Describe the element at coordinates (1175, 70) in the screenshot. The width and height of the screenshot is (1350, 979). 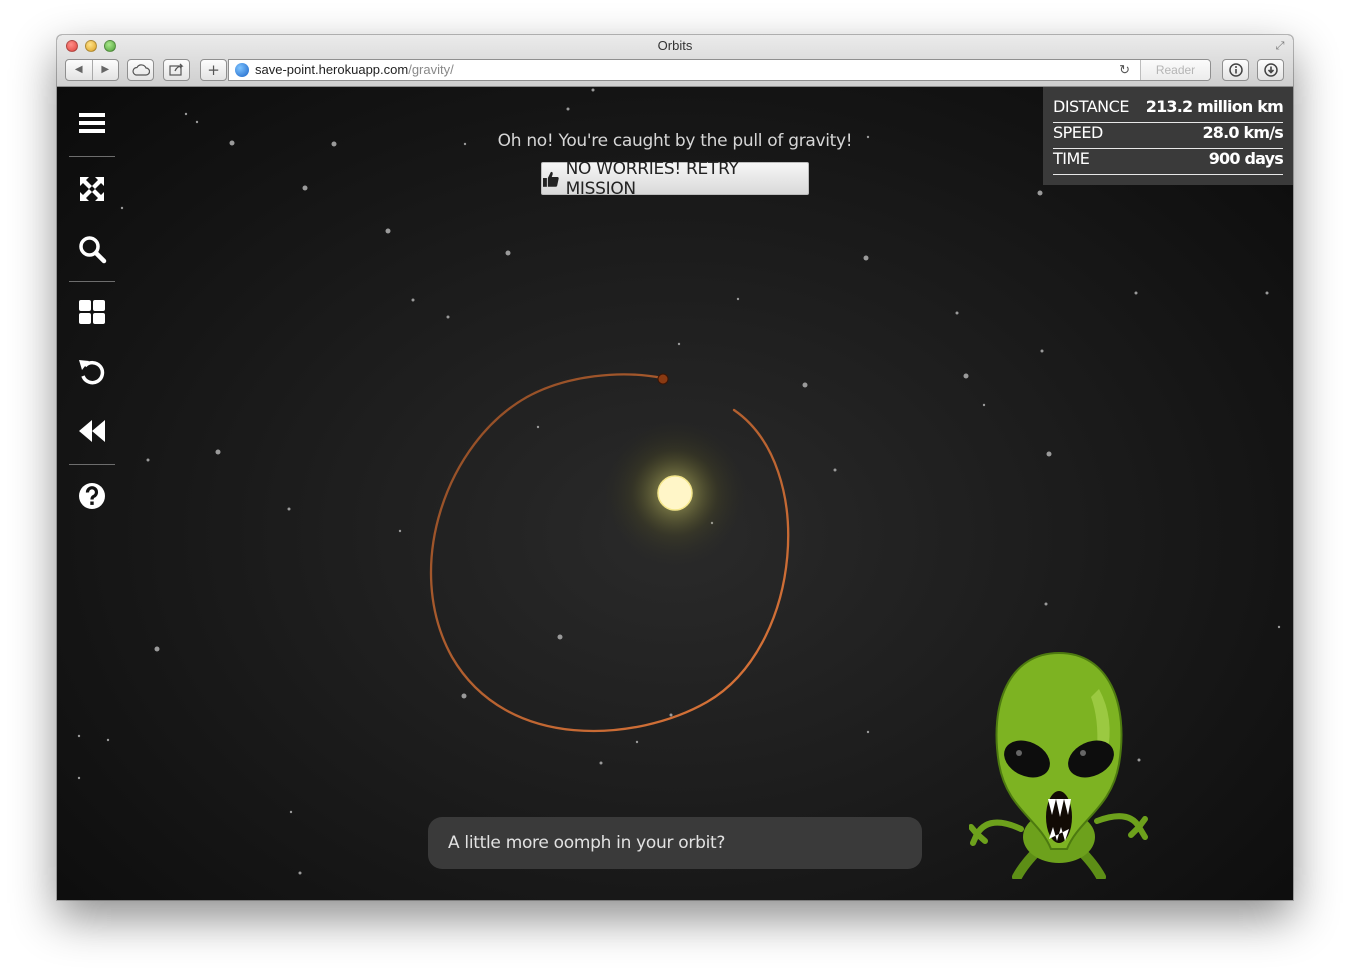
I see `reader-button: Reader` at that location.